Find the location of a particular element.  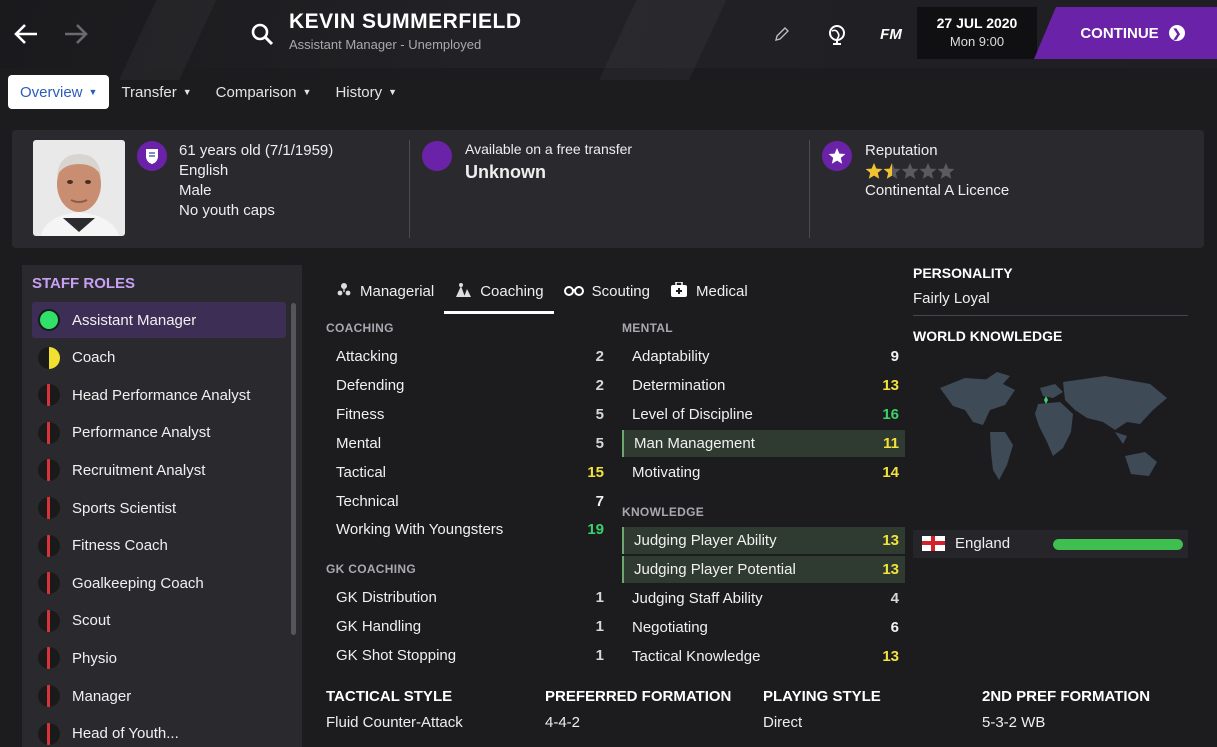

subtab-managerial: Managerial is located at coordinates (385, 293).